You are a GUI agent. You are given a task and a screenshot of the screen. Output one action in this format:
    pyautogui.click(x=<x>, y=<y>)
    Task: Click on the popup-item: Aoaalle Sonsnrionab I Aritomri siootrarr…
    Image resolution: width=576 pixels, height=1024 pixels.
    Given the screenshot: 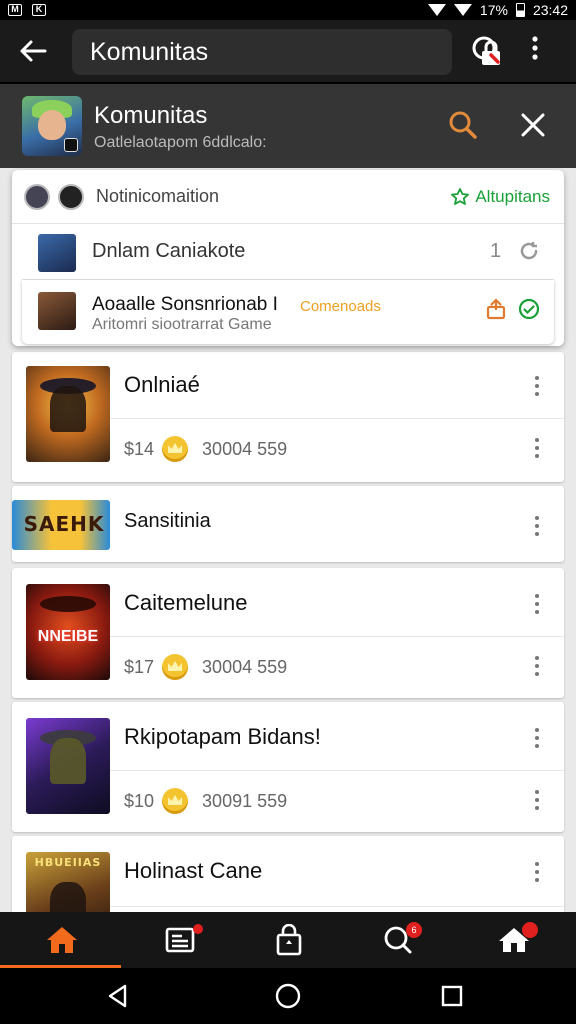 What is the action you would take?
    pyautogui.click(x=288, y=312)
    